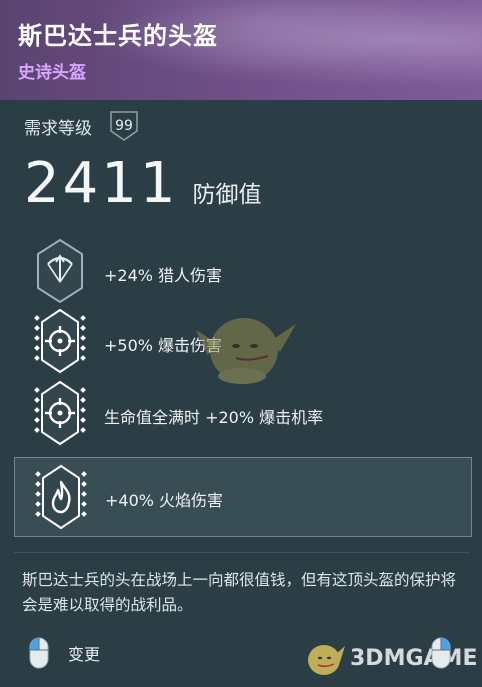 The width and height of the screenshot is (482, 687). I want to click on defense-stat: 2411 防御值, so click(143, 184).